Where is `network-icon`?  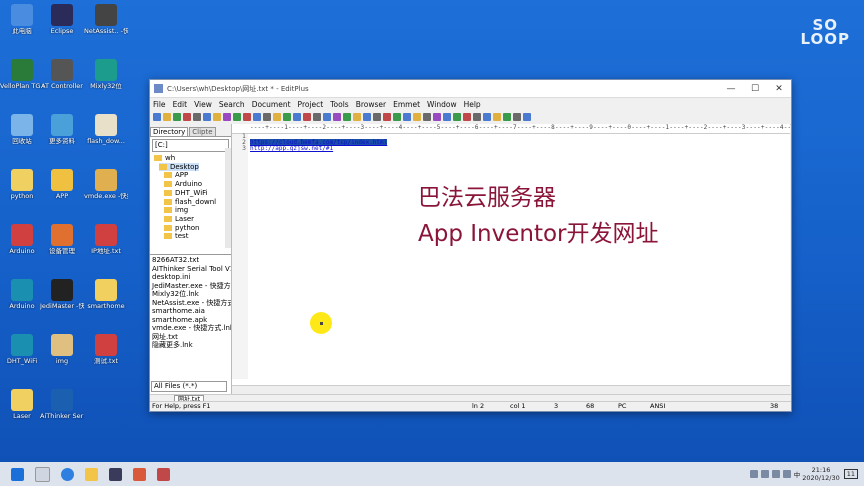 network-icon is located at coordinates (764, 474).